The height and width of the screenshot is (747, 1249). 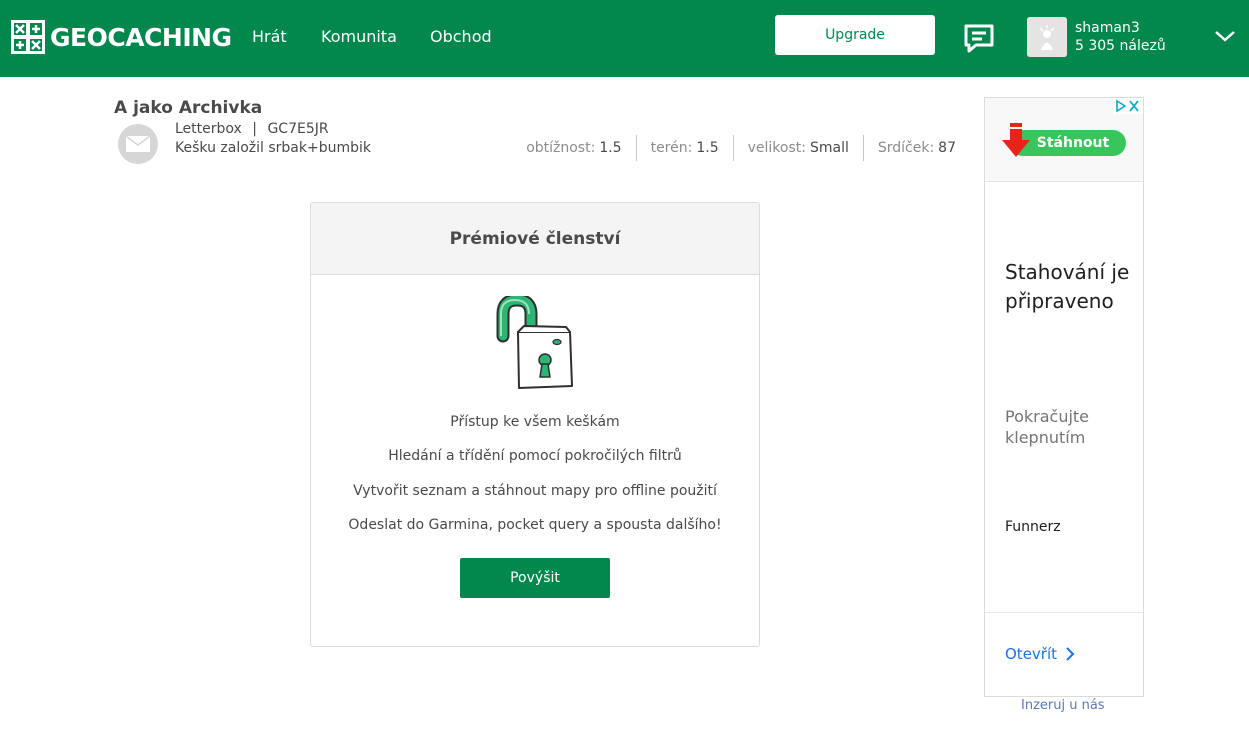 What do you see at coordinates (188, 108) in the screenshot?
I see `cache-title: A jako Archivka` at bounding box center [188, 108].